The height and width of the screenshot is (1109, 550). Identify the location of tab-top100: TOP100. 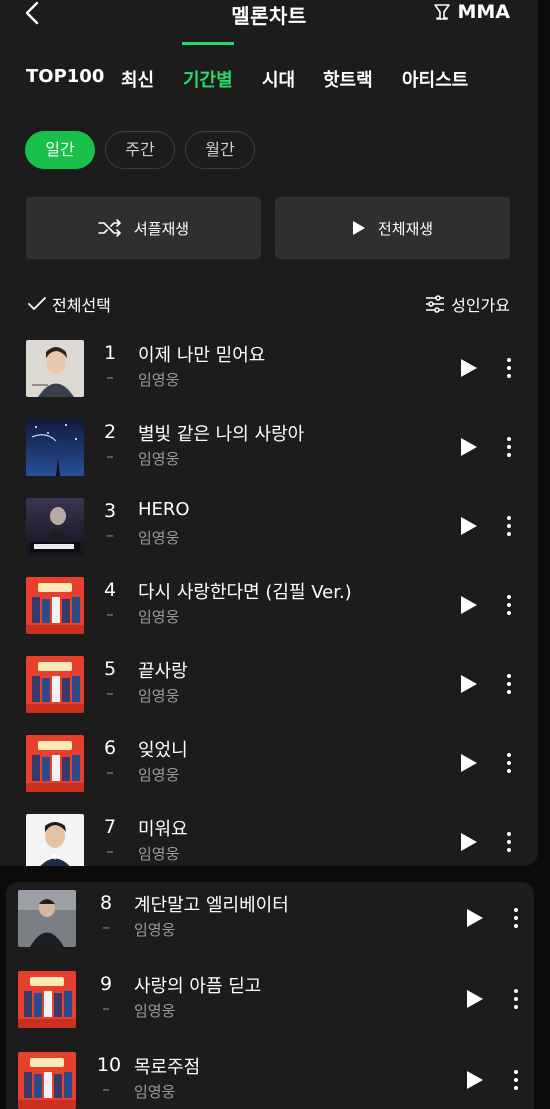
(65, 76).